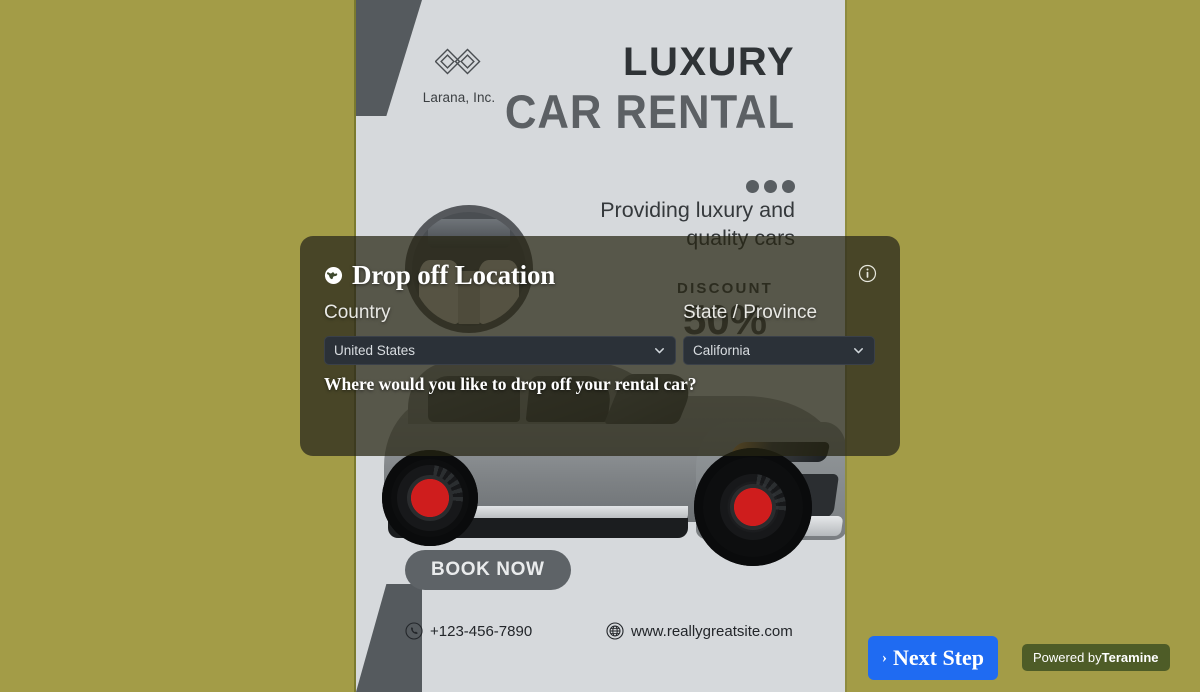 This screenshot has width=1200, height=692. Describe the element at coordinates (649, 111) in the screenshot. I see `headline-line-2: CAR RENTAL` at that location.